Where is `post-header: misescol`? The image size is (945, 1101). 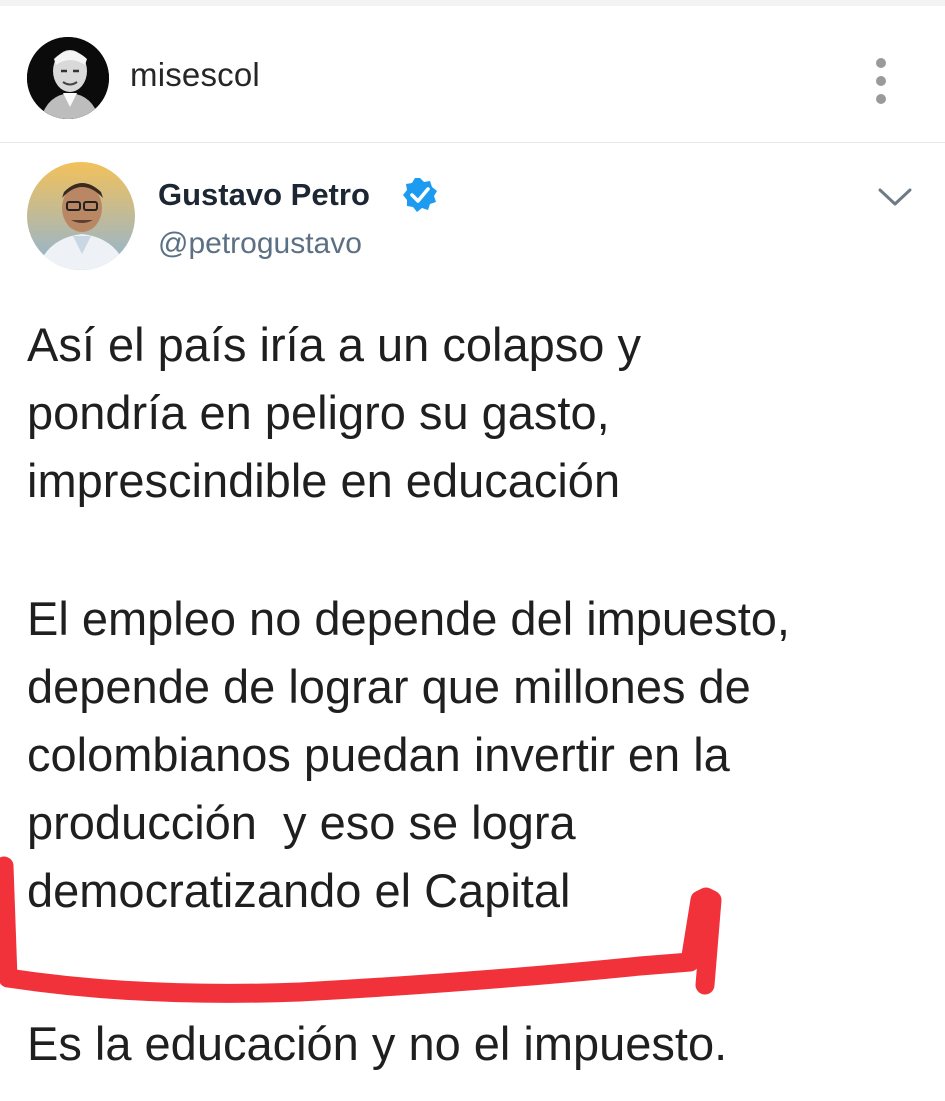
post-header: misescol is located at coordinates (472, 74).